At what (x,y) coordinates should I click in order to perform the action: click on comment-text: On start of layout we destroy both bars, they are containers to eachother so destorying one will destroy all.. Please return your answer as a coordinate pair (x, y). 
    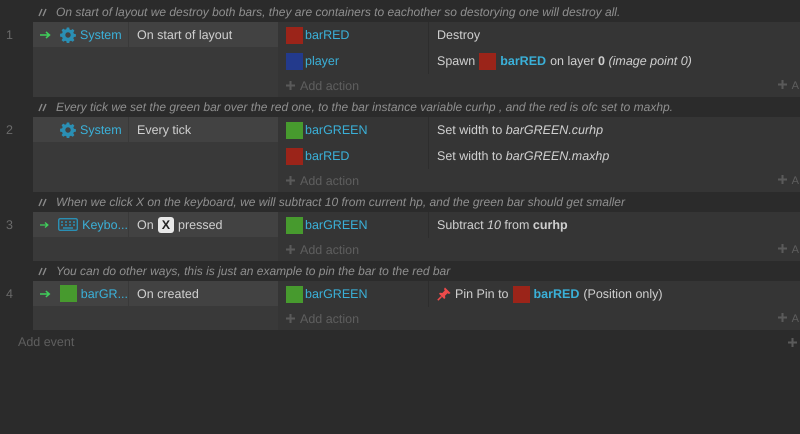
    Looking at the image, I should click on (338, 12).